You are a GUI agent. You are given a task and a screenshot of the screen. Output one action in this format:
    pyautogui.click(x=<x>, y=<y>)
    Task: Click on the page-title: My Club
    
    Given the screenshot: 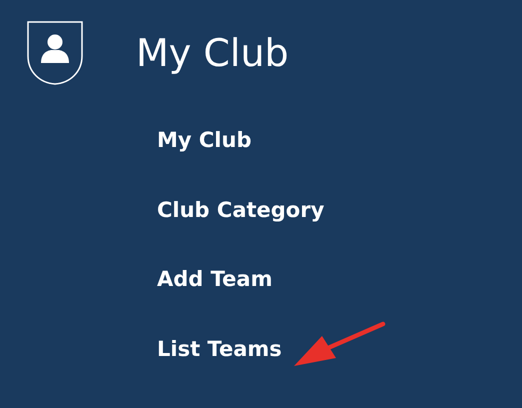 What is the action you would take?
    pyautogui.click(x=212, y=53)
    